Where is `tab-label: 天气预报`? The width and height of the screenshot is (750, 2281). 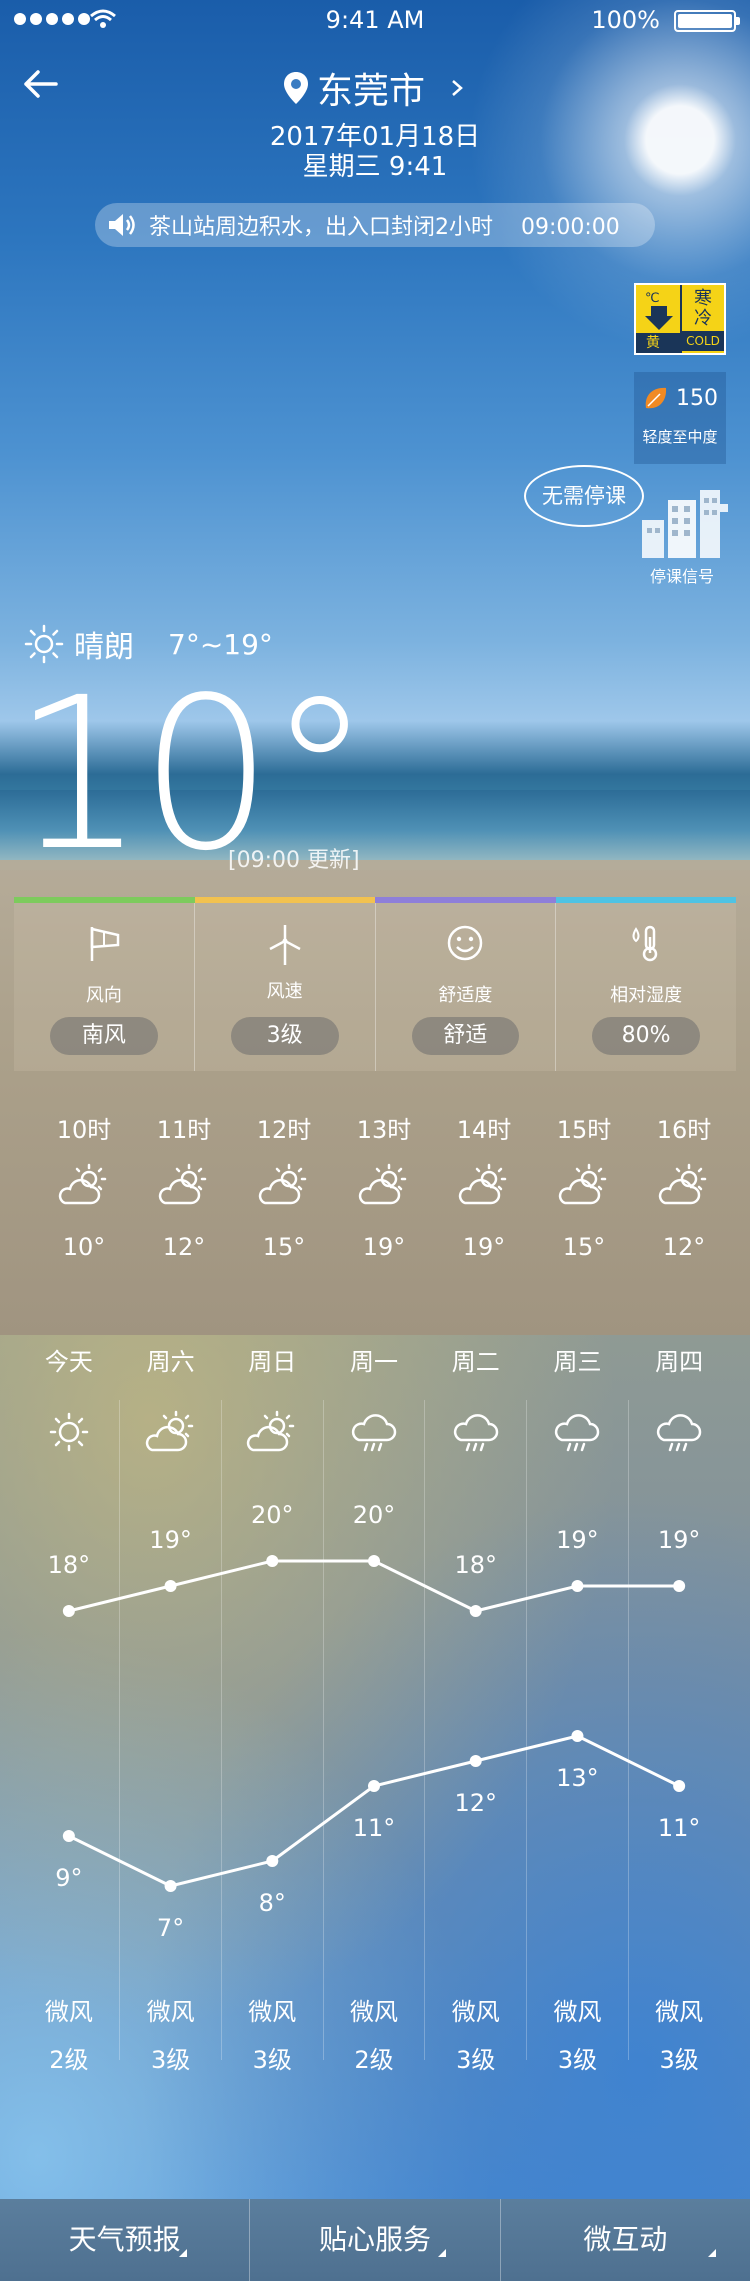
tab-label: 天气预报 is located at coordinates (124, 2239).